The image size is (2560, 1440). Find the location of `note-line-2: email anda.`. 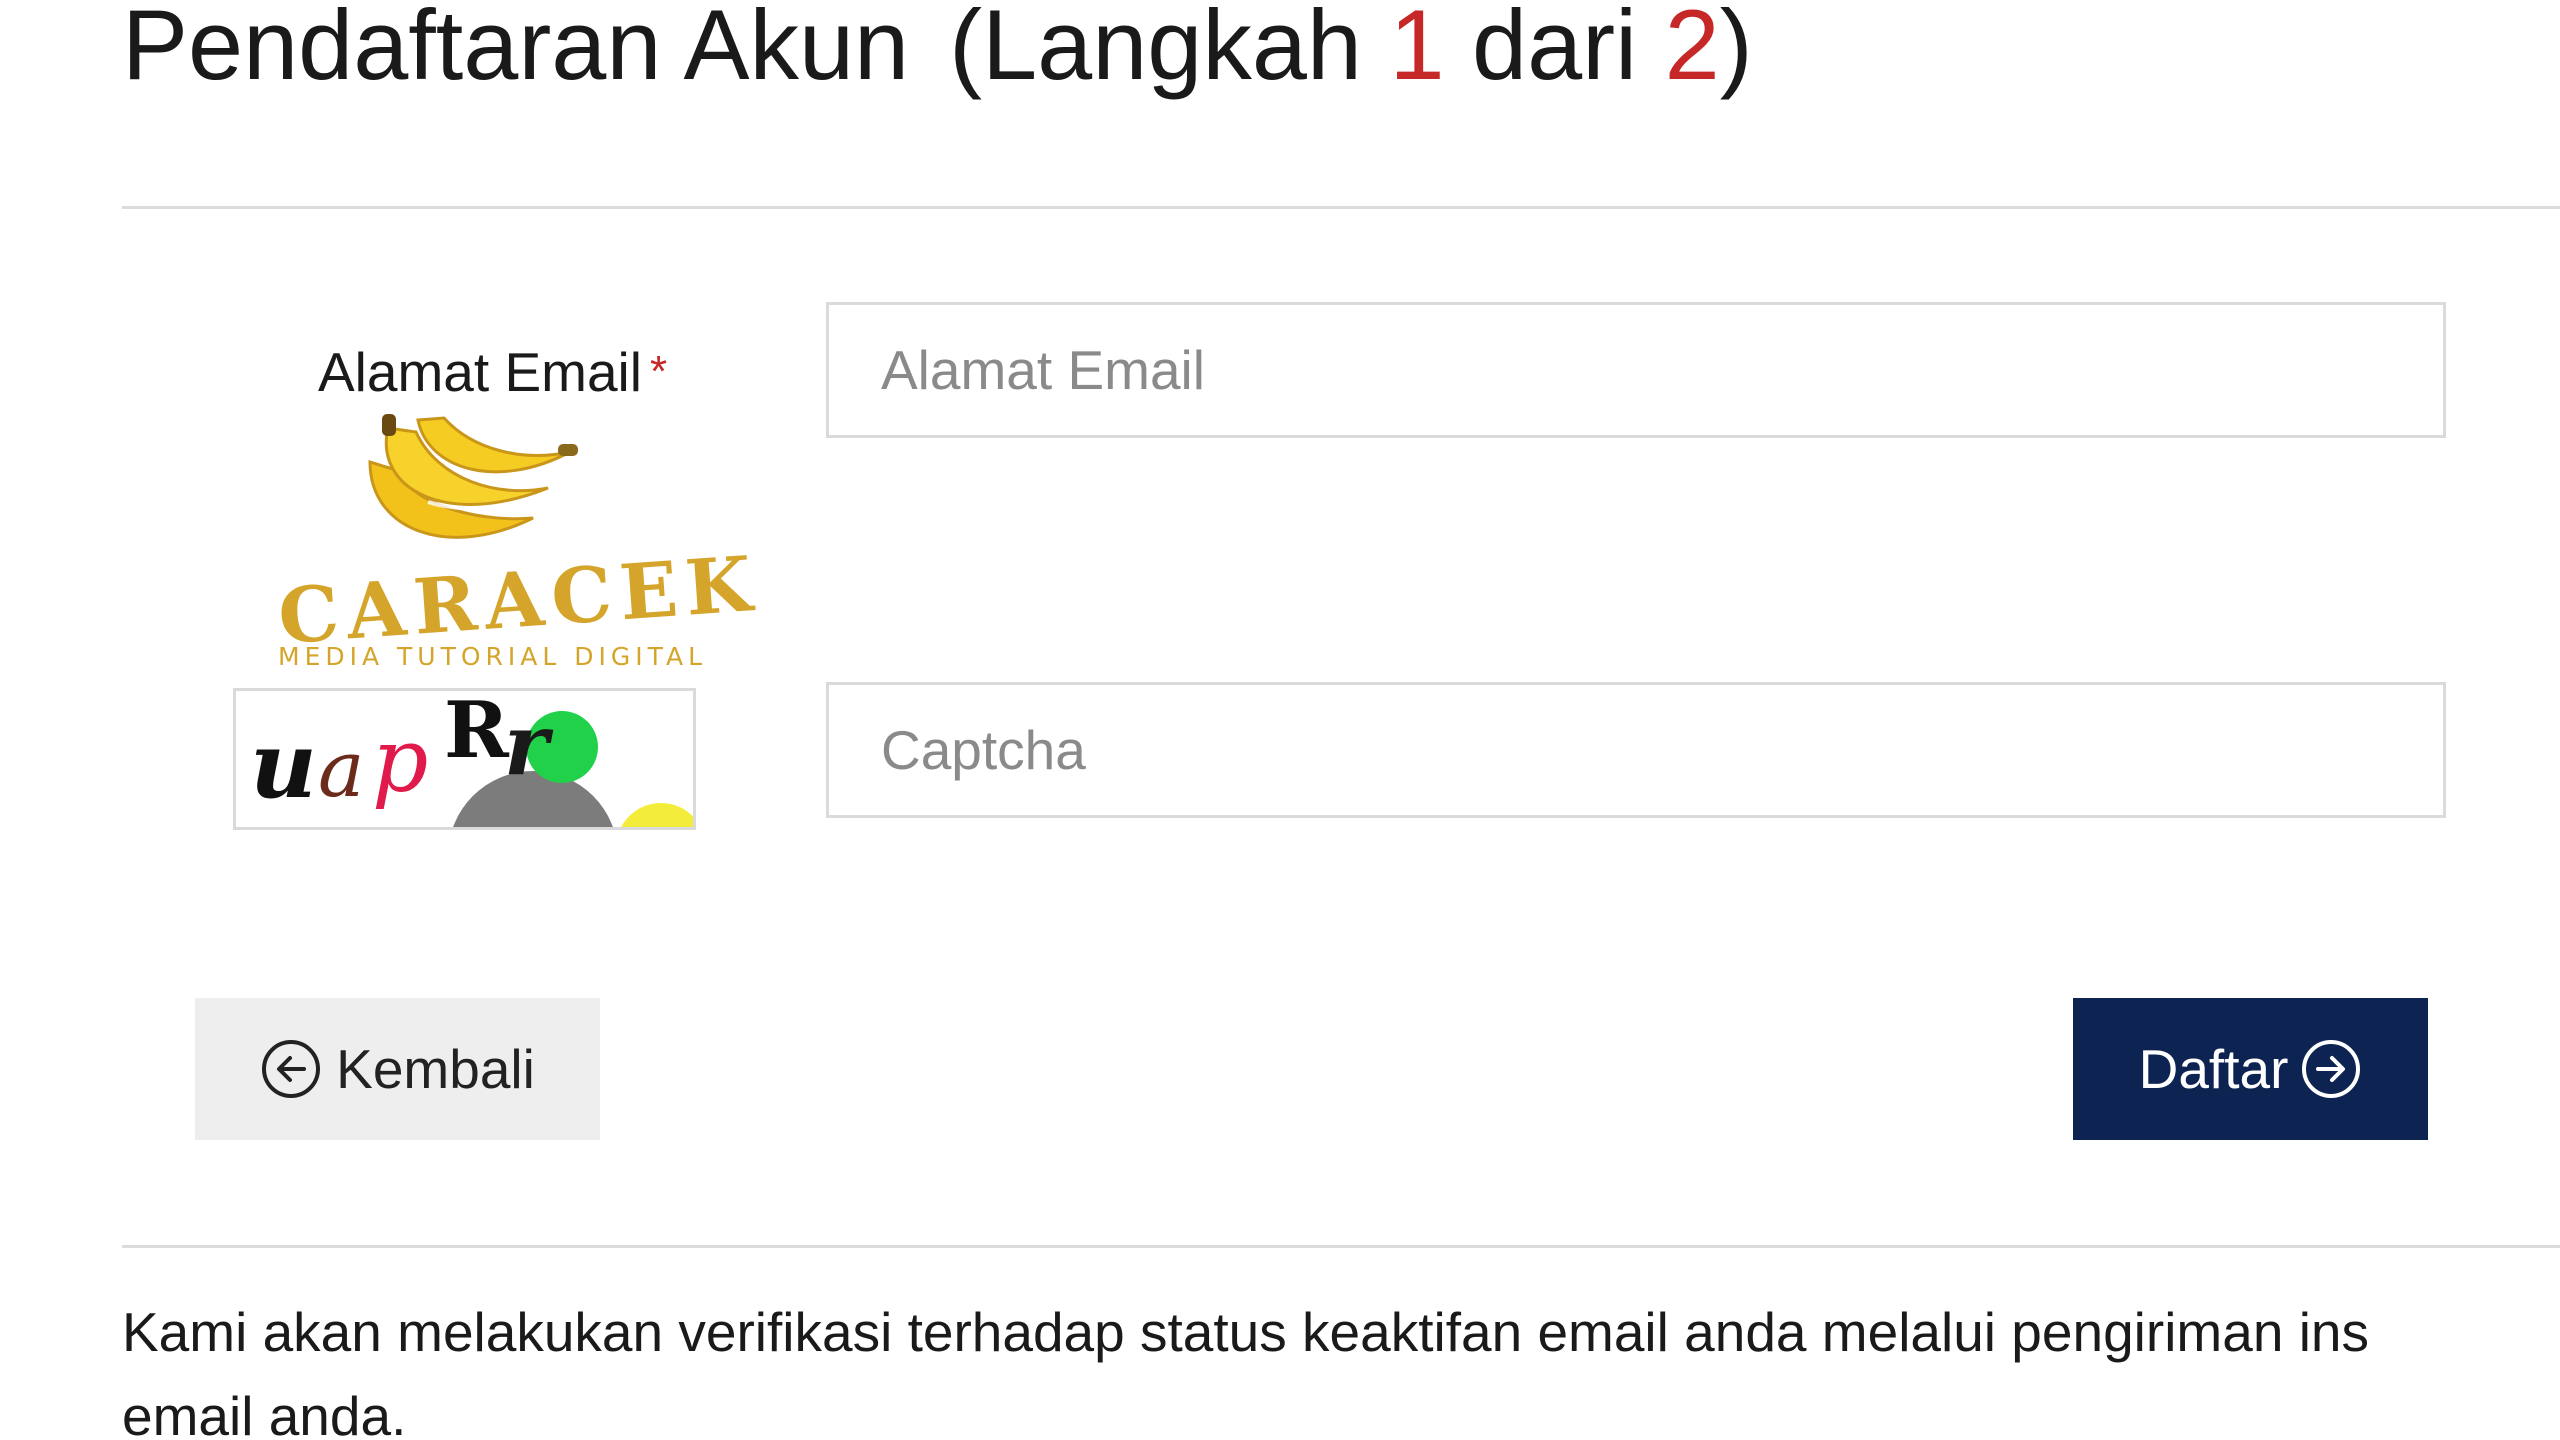

note-line-2: email anda. is located at coordinates (264, 1412).